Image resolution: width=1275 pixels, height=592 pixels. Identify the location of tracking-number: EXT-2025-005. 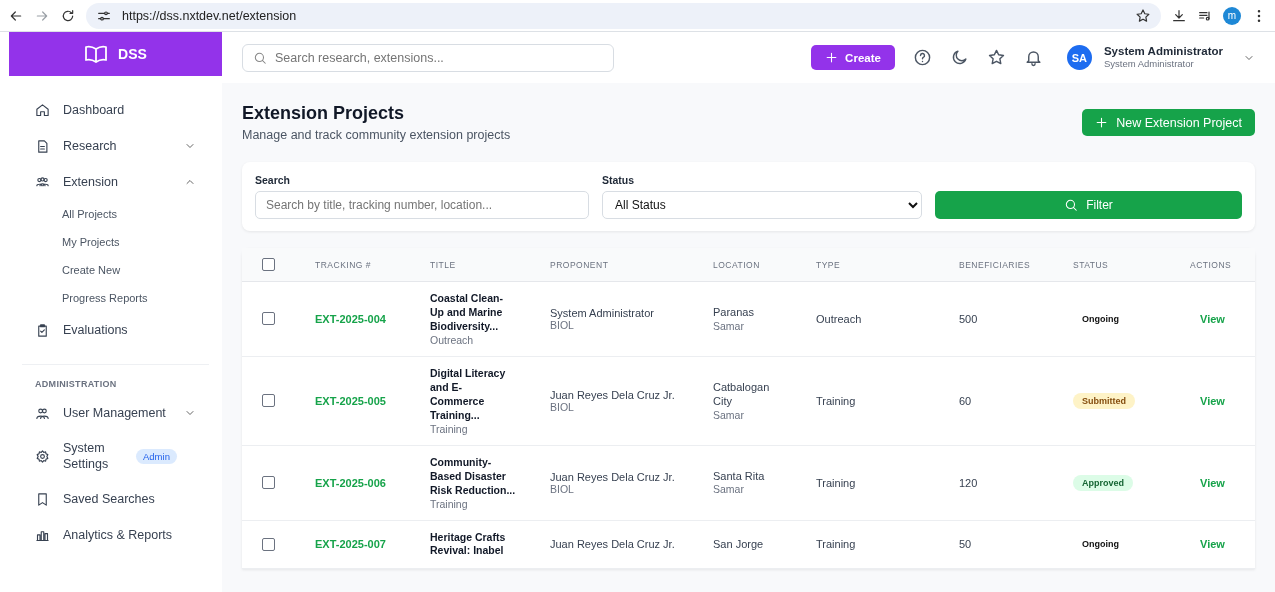
(350, 400).